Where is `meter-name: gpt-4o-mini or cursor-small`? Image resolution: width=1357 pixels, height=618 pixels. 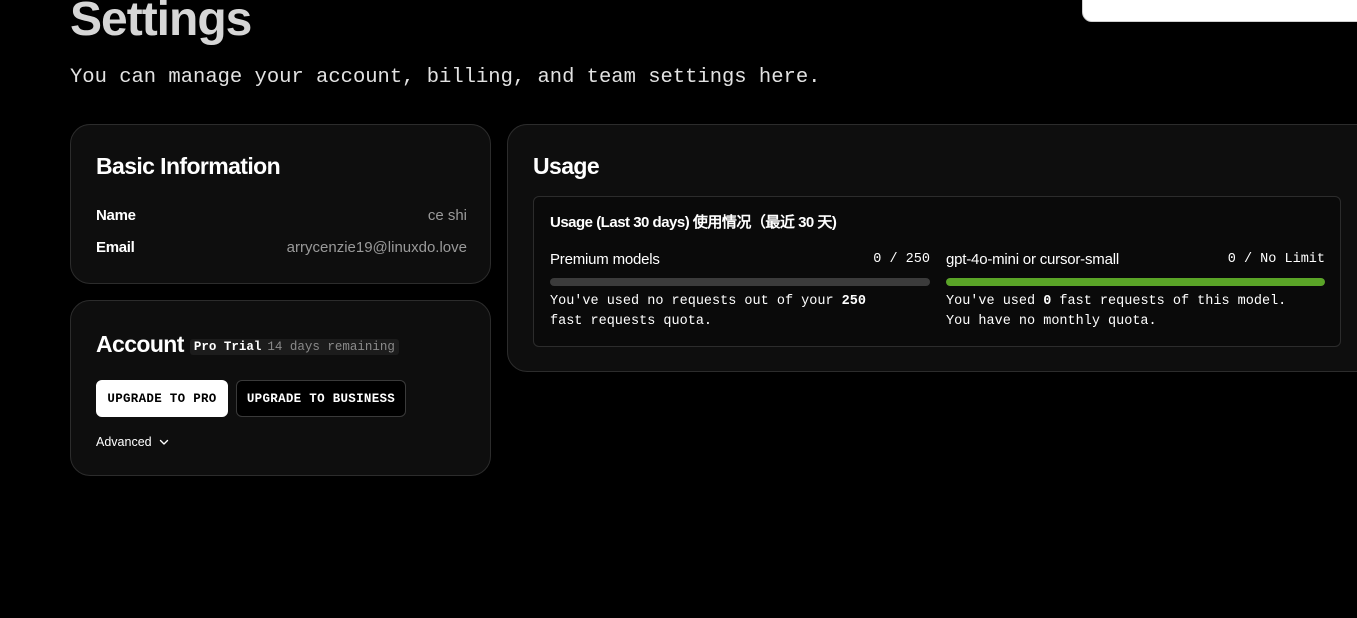 meter-name: gpt-4o-mini or cursor-small is located at coordinates (1032, 259).